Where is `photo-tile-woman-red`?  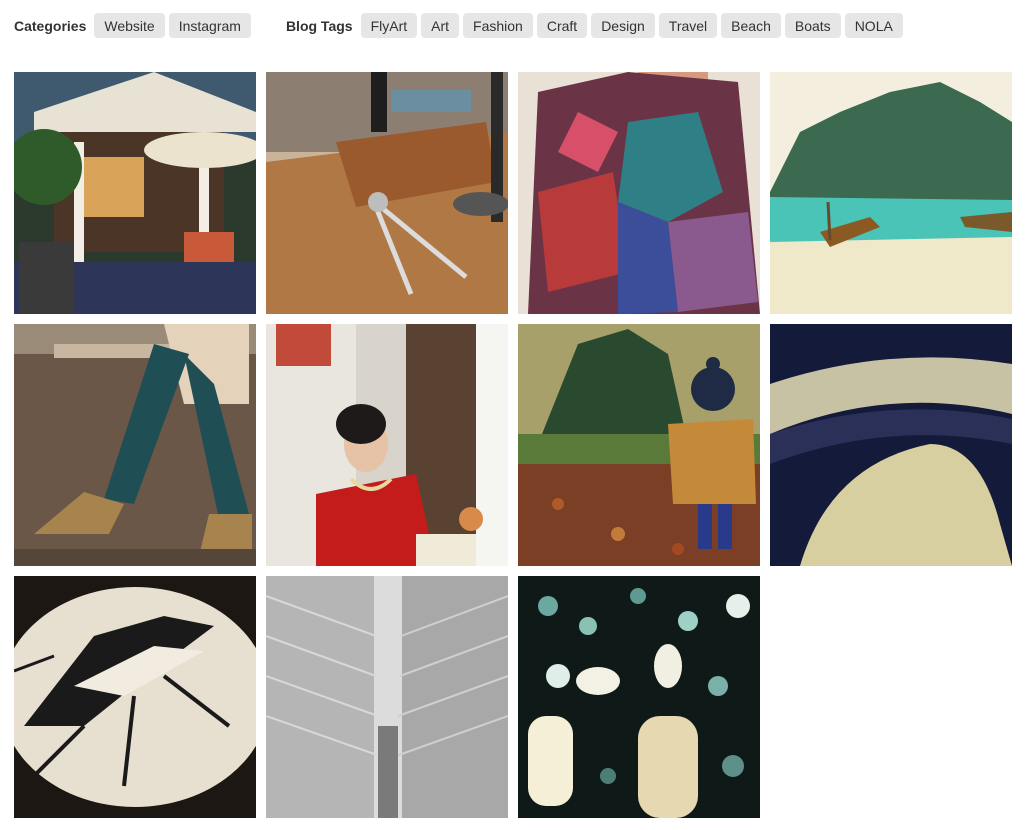 photo-tile-woman-red is located at coordinates (387, 445).